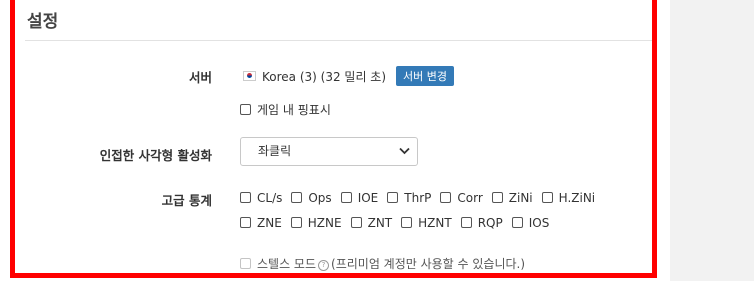 The image size is (754, 281). Describe the element at coordinates (155, 155) in the screenshot. I see `adjacent-label: 인접한 사각형 활성화` at that location.